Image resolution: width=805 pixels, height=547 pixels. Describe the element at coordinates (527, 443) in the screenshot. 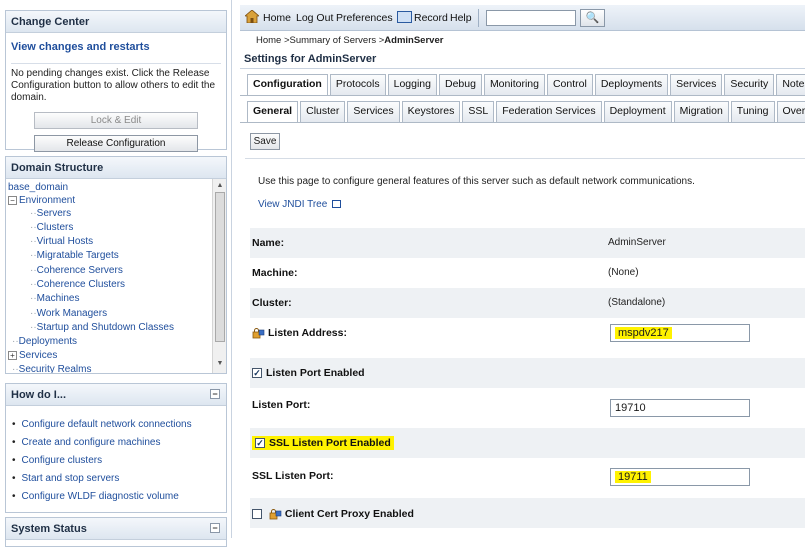

I see `ssl-enabled-row: ✓ SSL Listen Port Enabled` at that location.